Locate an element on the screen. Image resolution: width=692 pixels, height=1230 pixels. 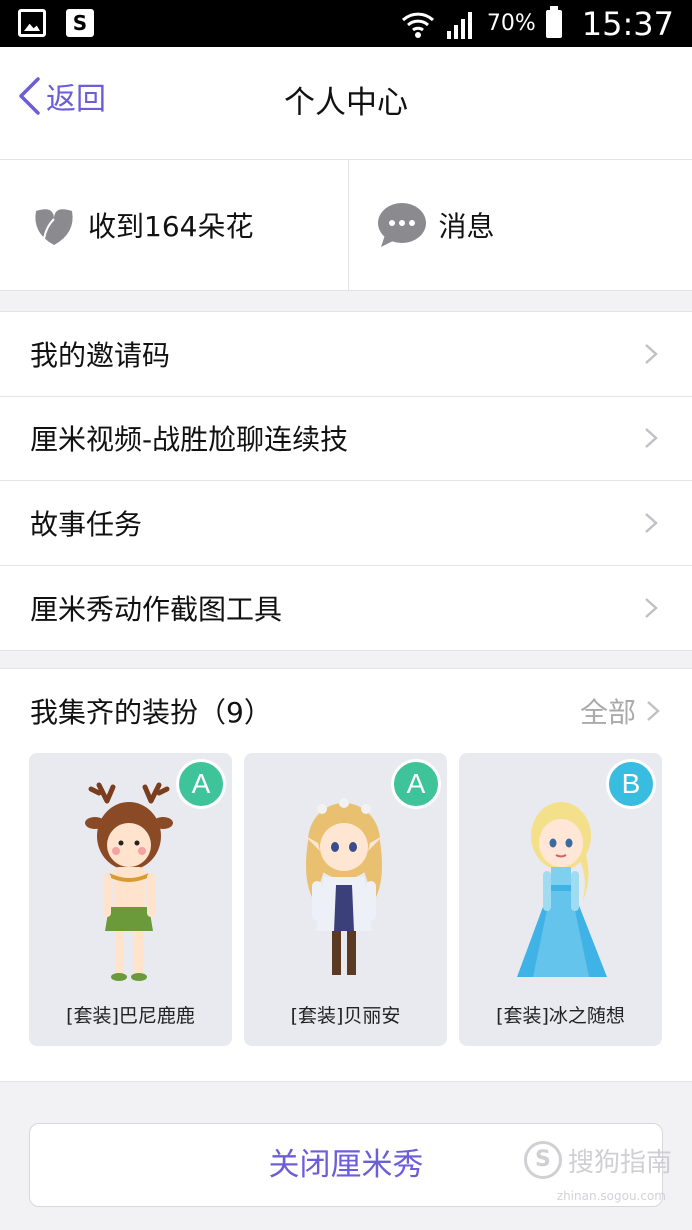
watermark: S 搜狗指南 is located at coordinates (597, 1160).